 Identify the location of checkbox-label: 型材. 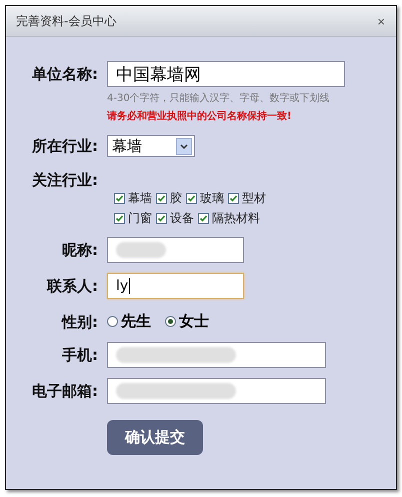
(254, 198).